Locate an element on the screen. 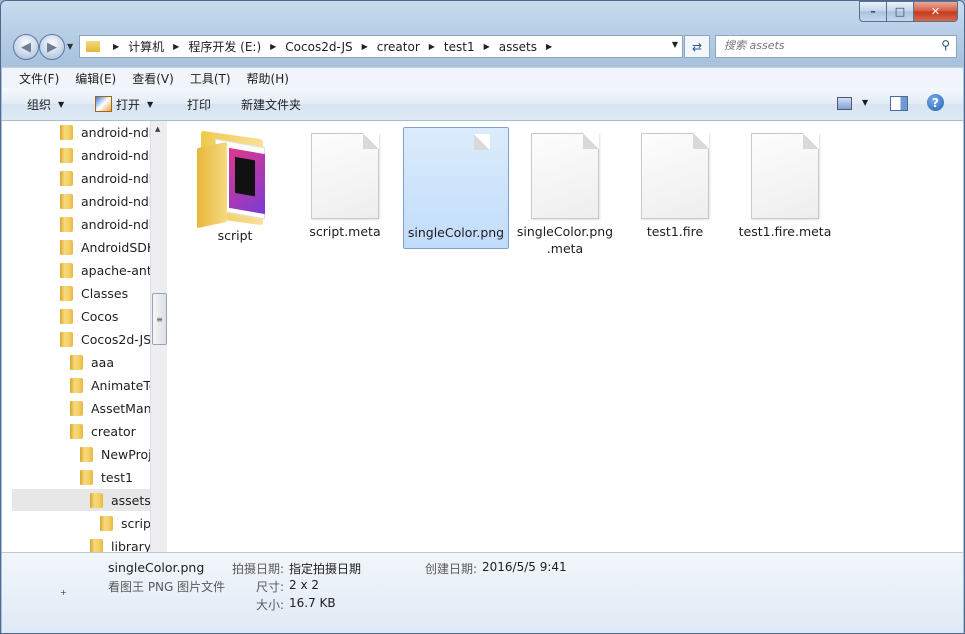  breadcrumb-item: assets is located at coordinates (518, 47).